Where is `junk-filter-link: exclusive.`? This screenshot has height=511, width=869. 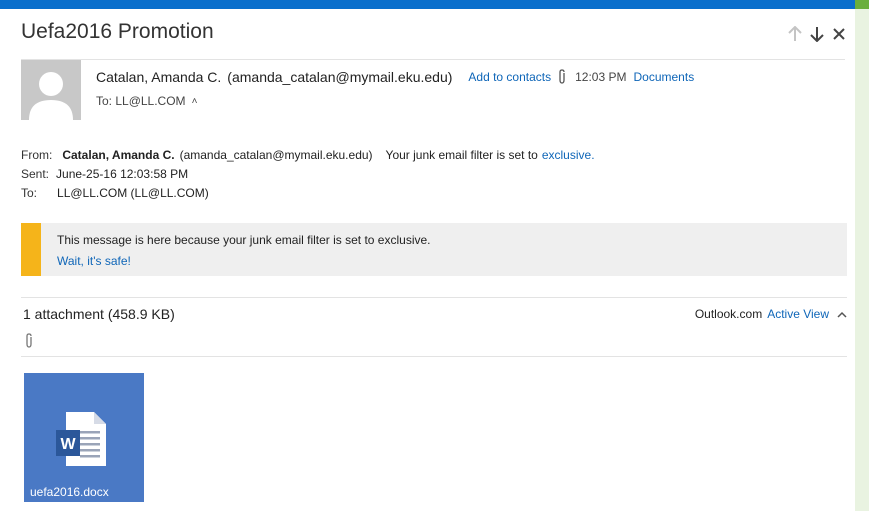
junk-filter-link: exclusive. is located at coordinates (568, 155).